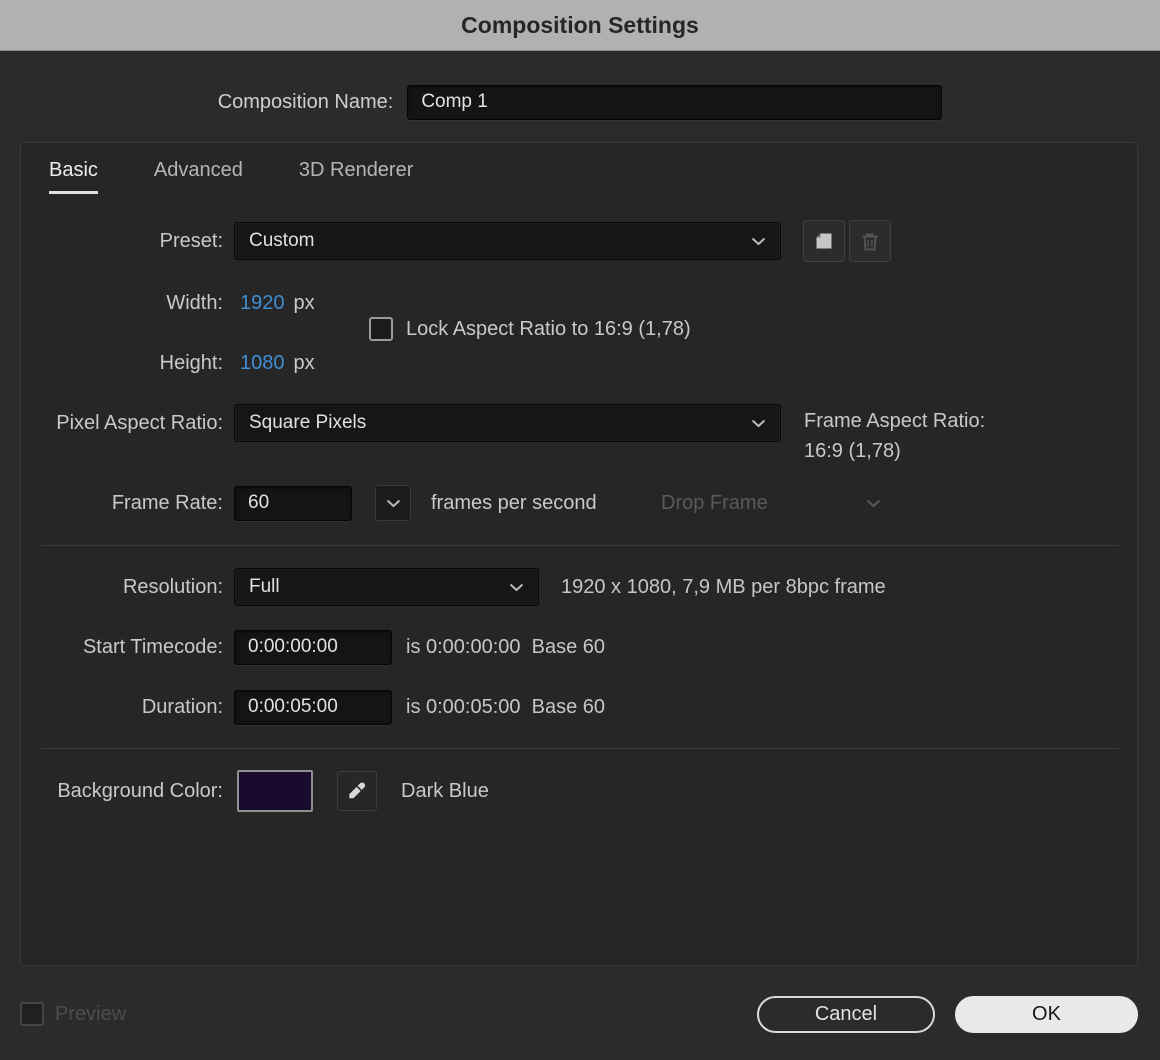 This screenshot has height=1060, width=1160. What do you see at coordinates (304, 302) in the screenshot?
I see `width-unit: px` at bounding box center [304, 302].